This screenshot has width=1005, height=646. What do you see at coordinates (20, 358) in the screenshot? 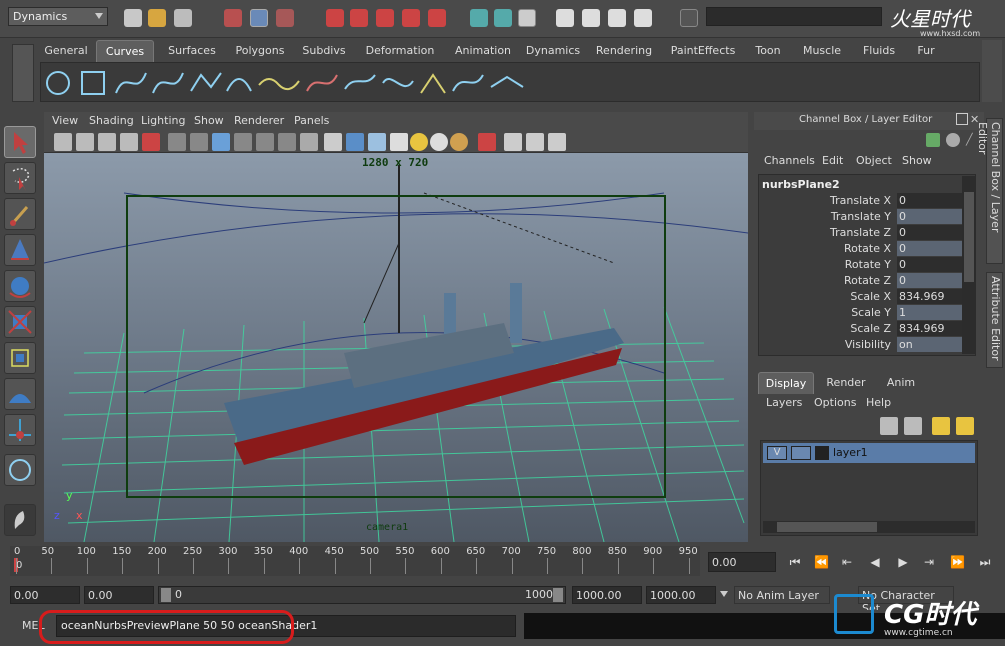
I see `universal-manip-button` at bounding box center [20, 358].